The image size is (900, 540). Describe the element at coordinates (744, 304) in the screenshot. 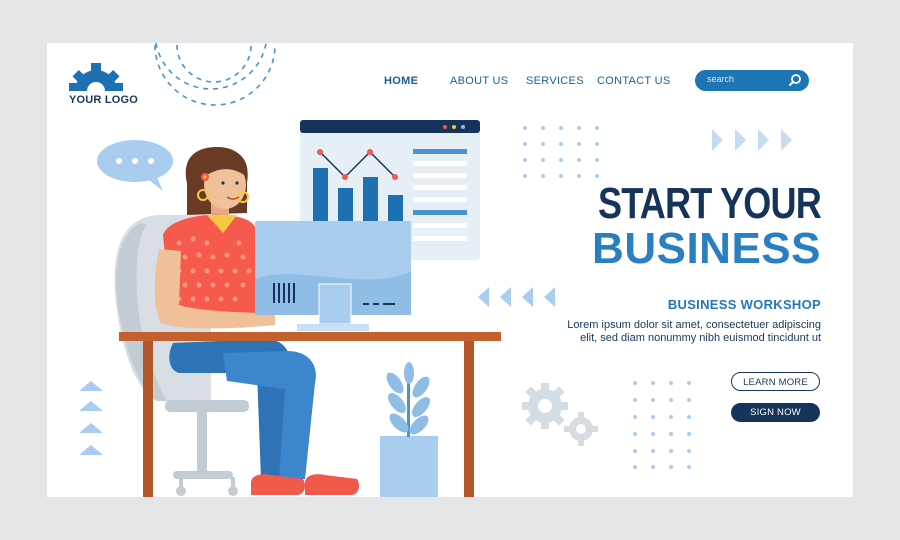

I see `hero-subtitle: BUSINESS WORKSHOP` at that location.